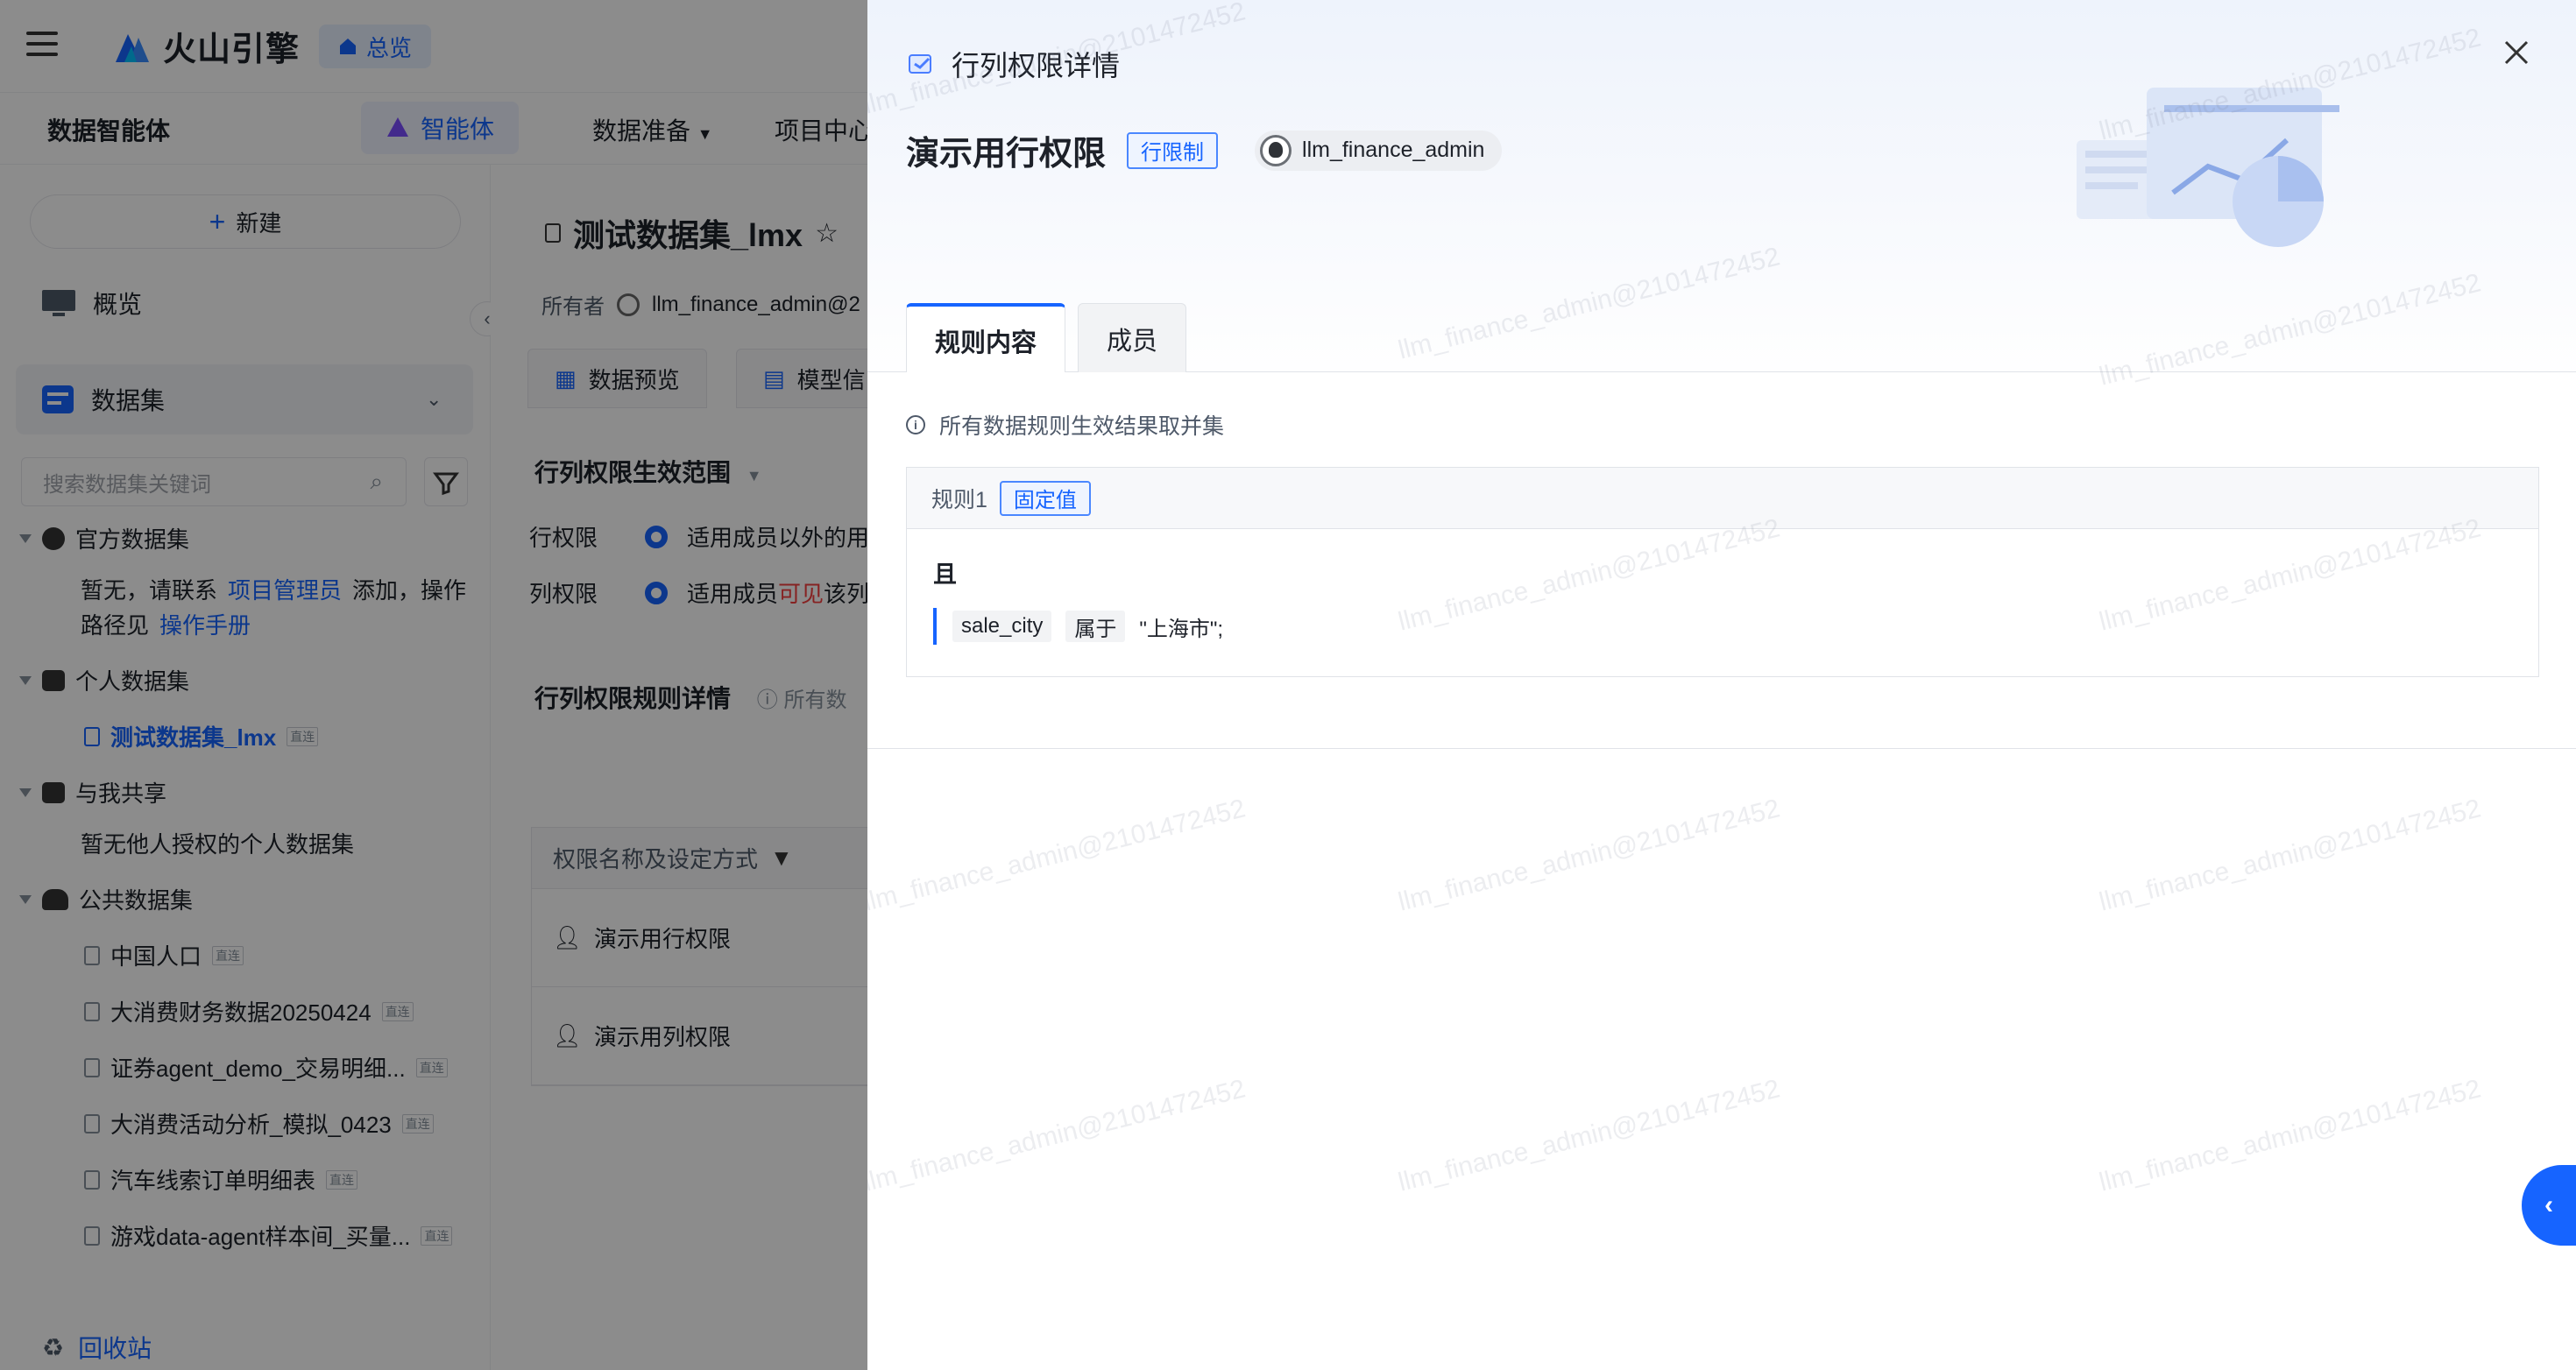  I want to click on union-hint: i 所有数据规则生效结果取并集, so click(1065, 425).